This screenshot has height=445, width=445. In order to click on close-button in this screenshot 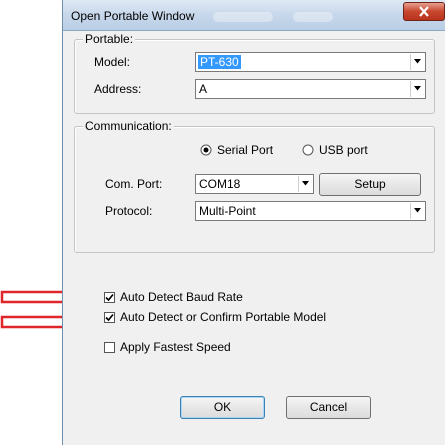, I will do `click(424, 11)`.